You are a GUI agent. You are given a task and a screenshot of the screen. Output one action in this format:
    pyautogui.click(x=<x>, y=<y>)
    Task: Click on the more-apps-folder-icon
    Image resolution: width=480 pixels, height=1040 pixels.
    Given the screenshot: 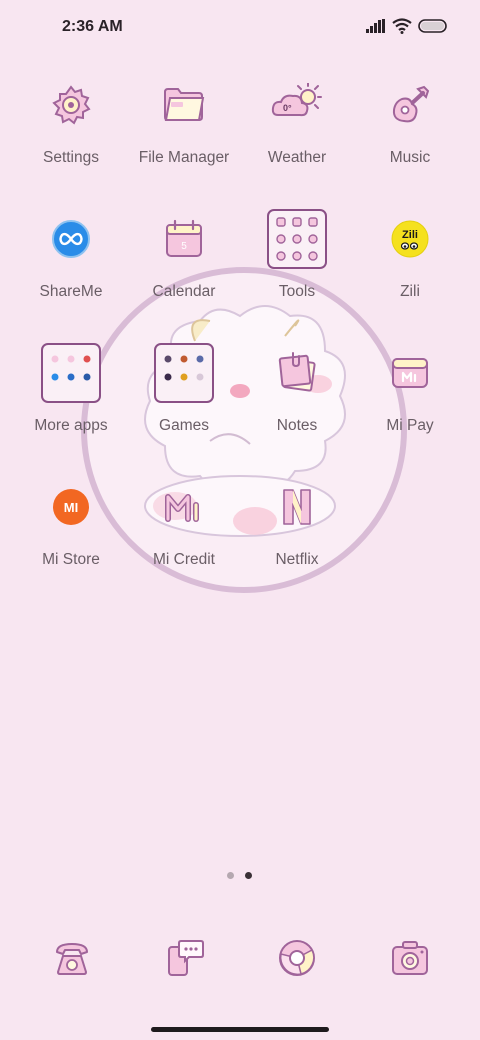 What is the action you would take?
    pyautogui.click(x=71, y=373)
    